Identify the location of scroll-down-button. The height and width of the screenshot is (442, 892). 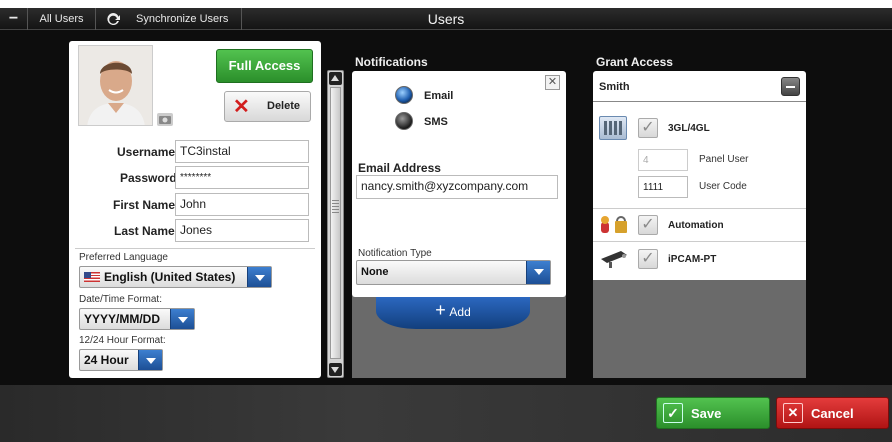
(335, 369).